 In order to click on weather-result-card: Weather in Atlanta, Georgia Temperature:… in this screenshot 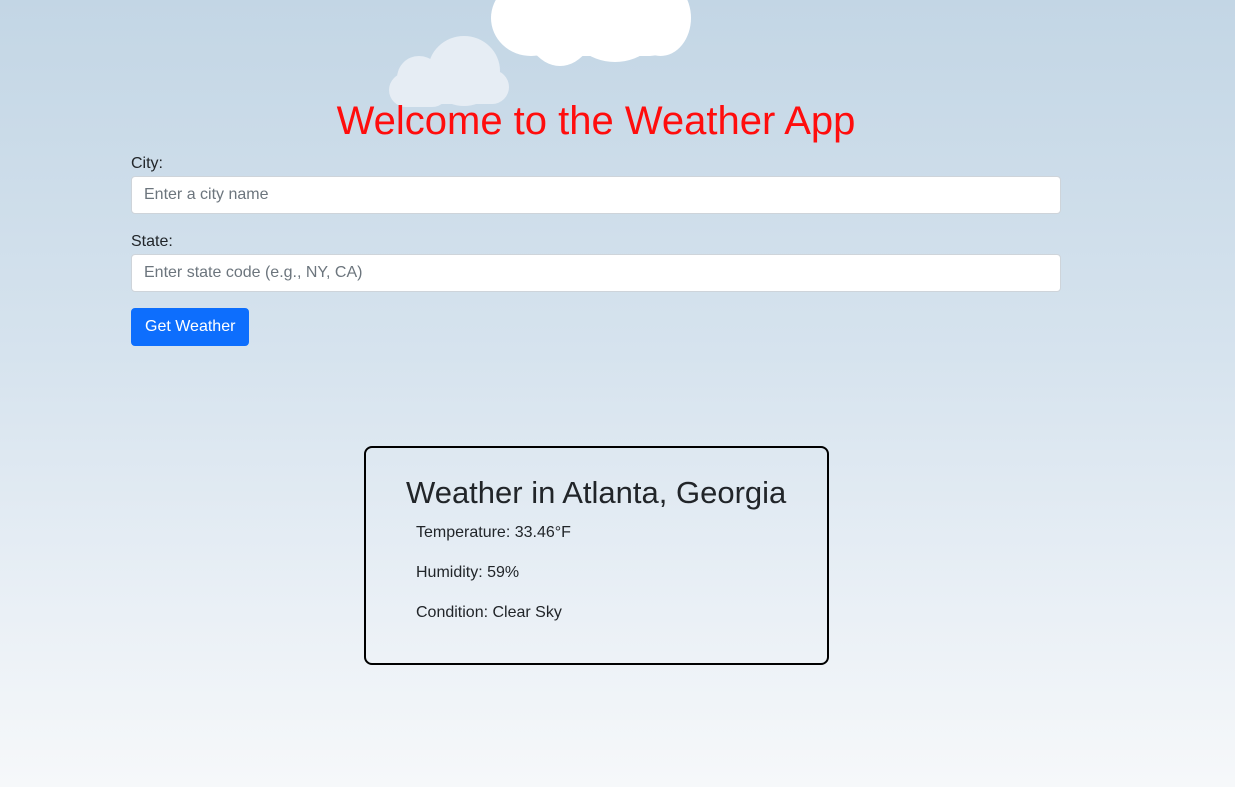, I will do `click(596, 555)`.